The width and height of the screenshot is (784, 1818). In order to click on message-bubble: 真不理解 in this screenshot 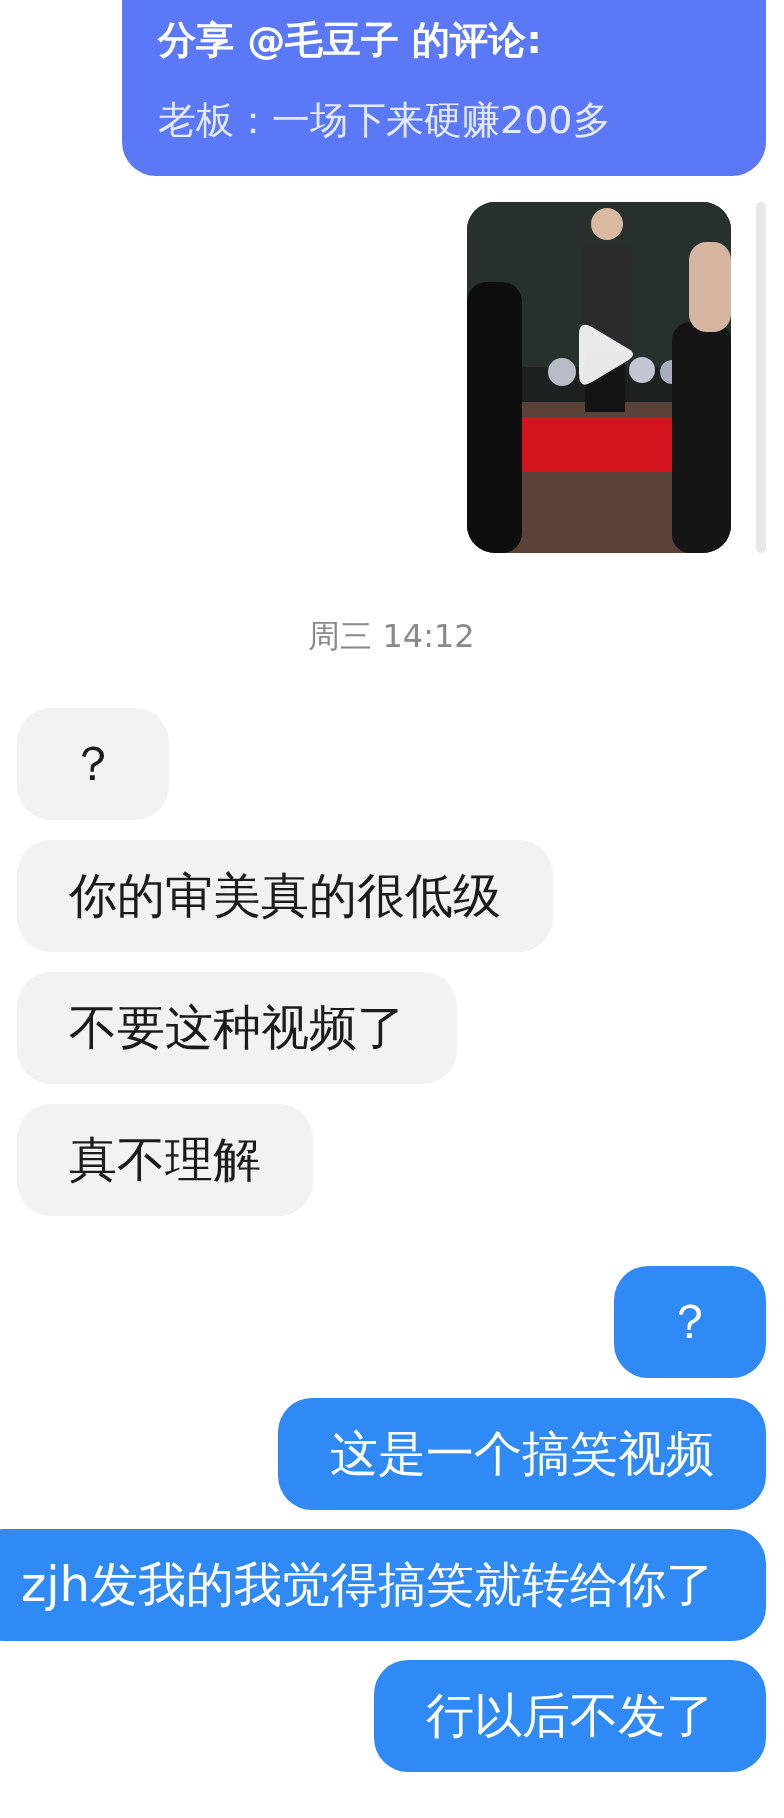, I will do `click(165, 1160)`.